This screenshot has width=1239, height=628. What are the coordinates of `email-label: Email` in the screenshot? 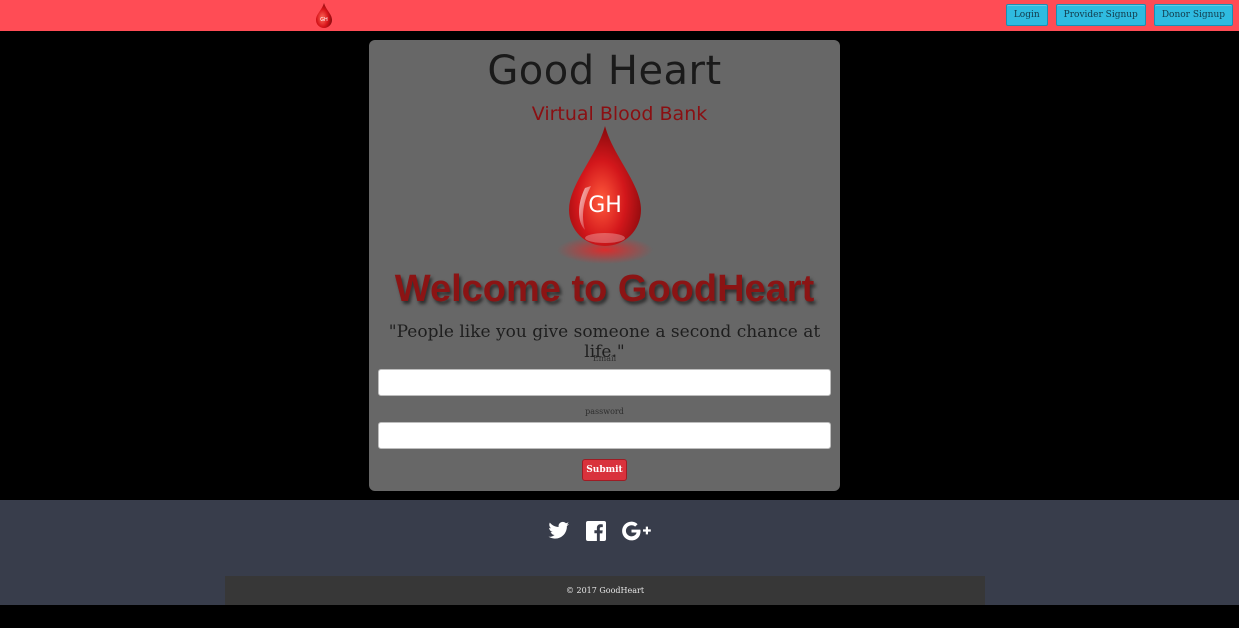 It's located at (604, 358).